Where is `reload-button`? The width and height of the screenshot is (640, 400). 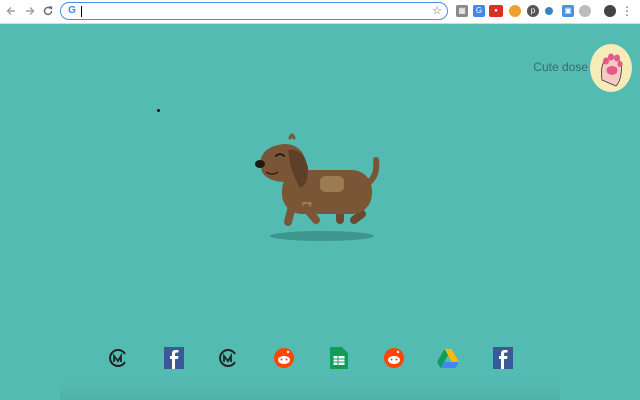
reload-button is located at coordinates (48, 11).